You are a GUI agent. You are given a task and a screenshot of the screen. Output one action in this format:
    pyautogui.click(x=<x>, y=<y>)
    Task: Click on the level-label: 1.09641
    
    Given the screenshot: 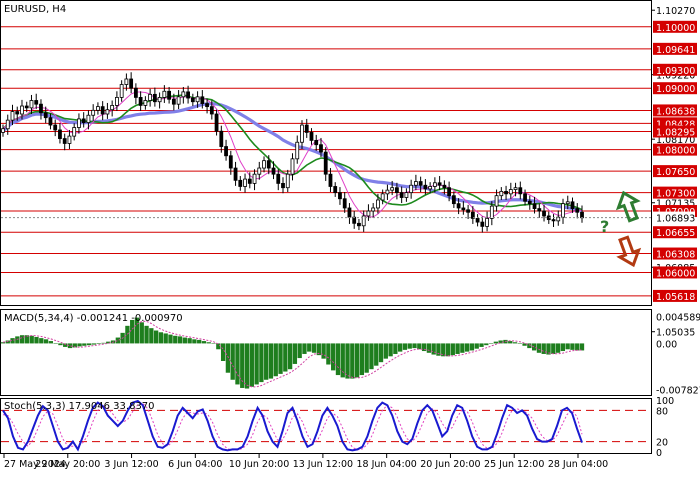 What is the action you would take?
    pyautogui.click(x=675, y=50)
    